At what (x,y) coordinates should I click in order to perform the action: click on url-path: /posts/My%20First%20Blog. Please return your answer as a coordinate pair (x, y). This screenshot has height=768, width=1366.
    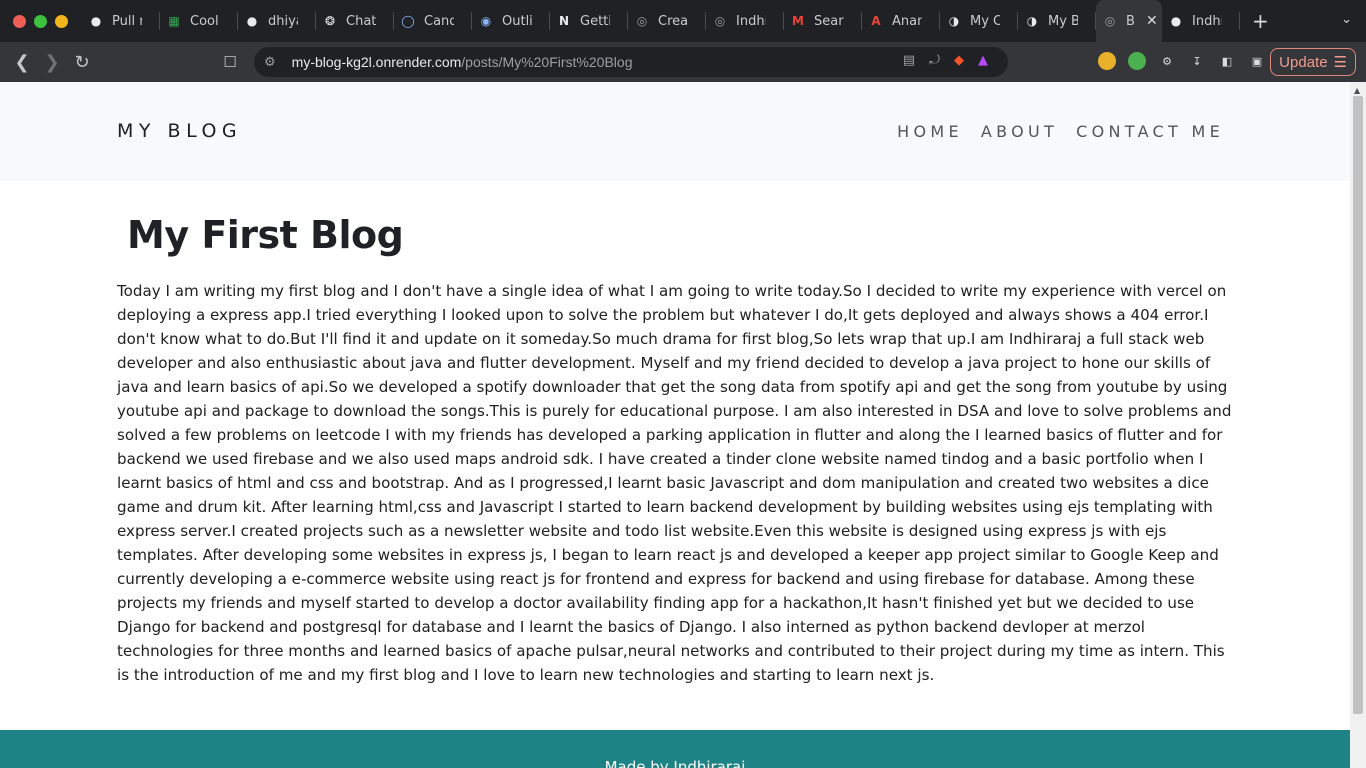
    Looking at the image, I should click on (547, 62).